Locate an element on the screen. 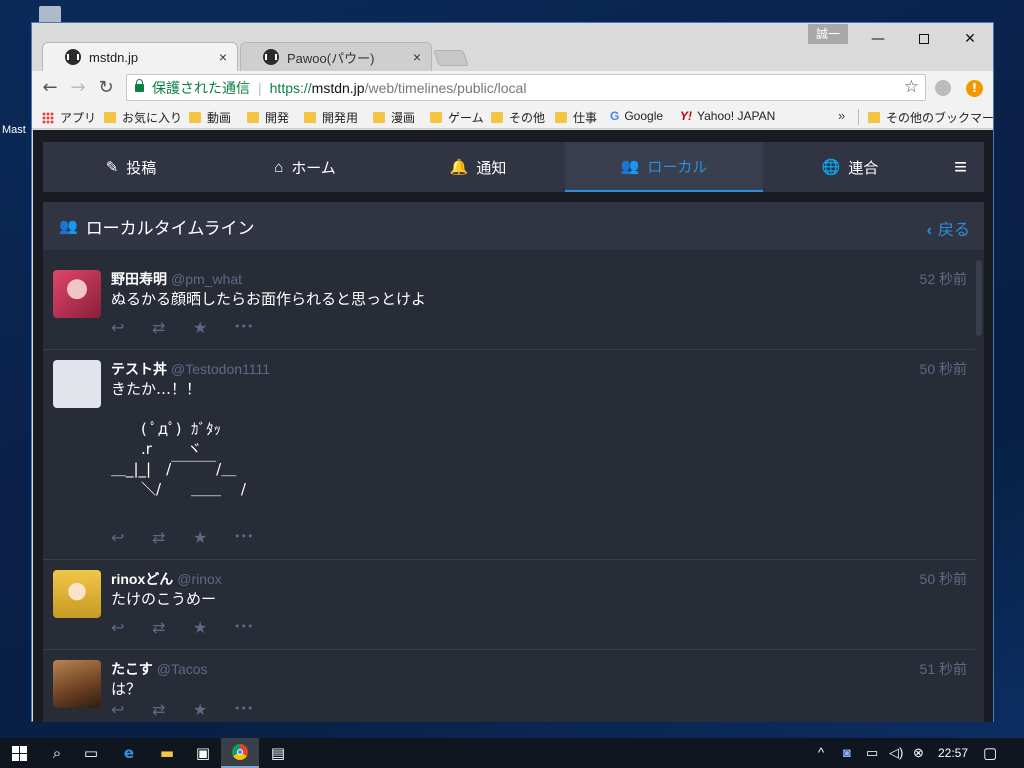 This screenshot has height=768, width=1024. forward-button: → is located at coordinates (78, 88).